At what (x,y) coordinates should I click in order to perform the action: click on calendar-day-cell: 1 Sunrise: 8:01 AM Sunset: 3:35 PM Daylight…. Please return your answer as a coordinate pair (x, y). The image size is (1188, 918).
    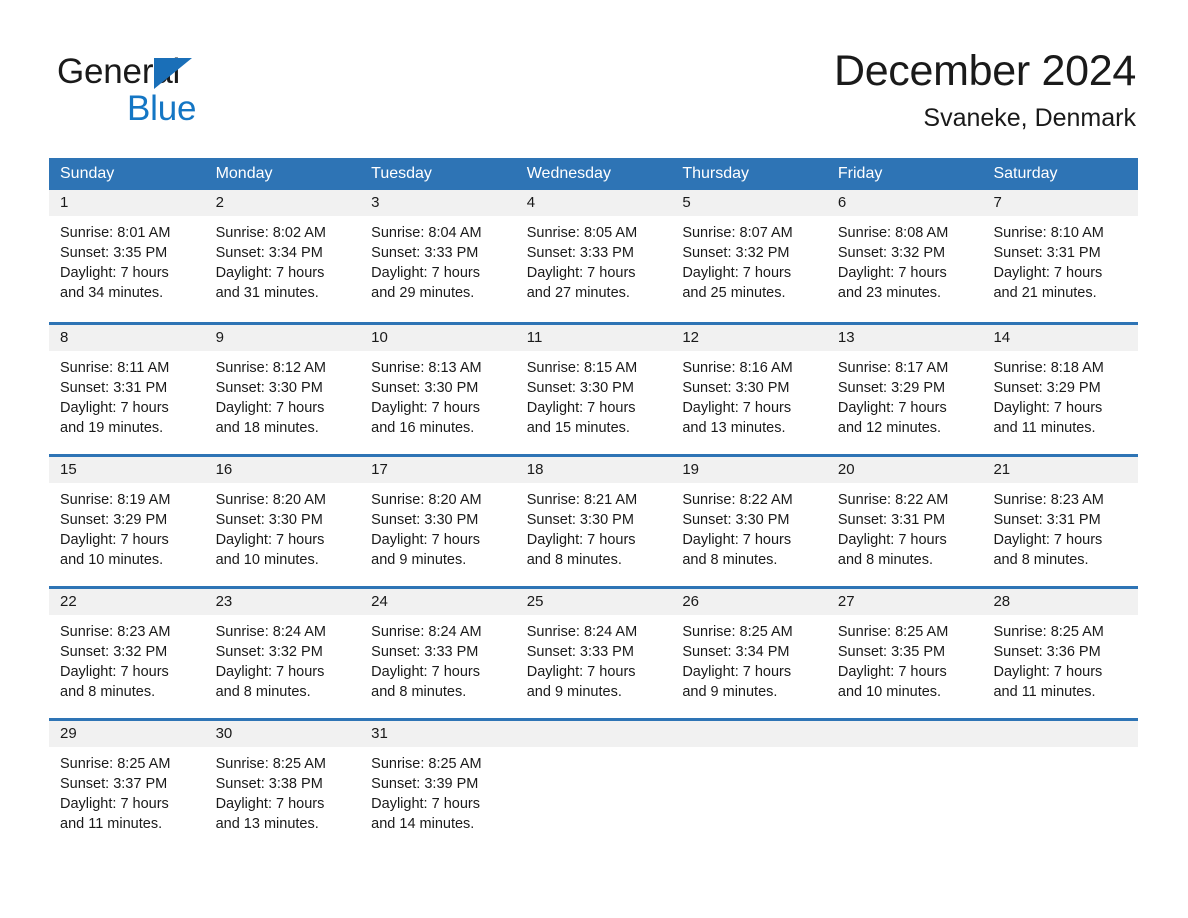
    Looking at the image, I should click on (127, 256).